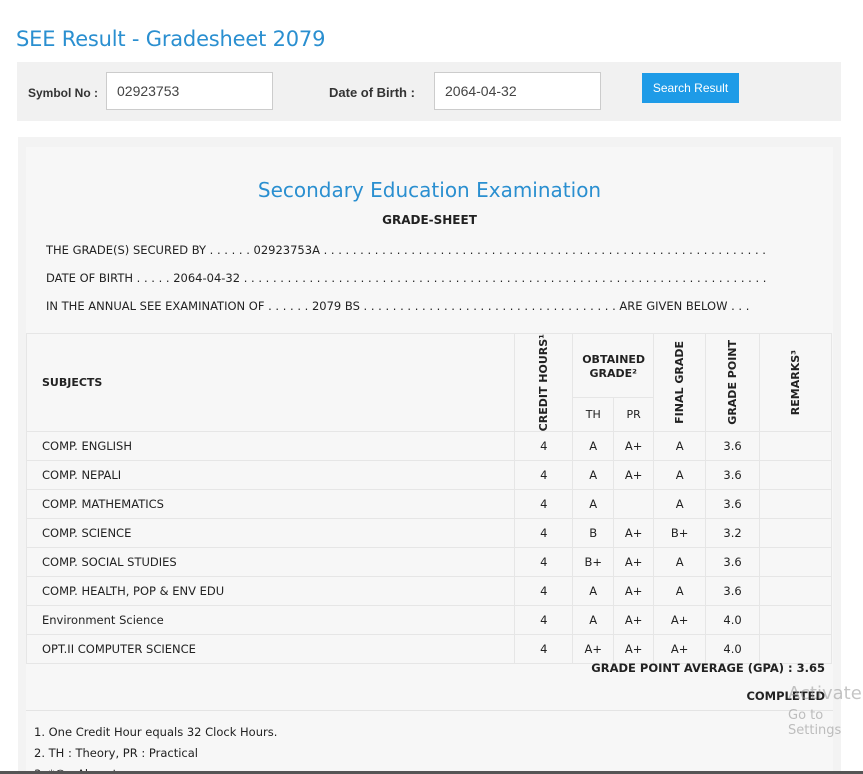  Describe the element at coordinates (733, 533) in the screenshot. I see `grade-point-cell: 3.2` at that location.